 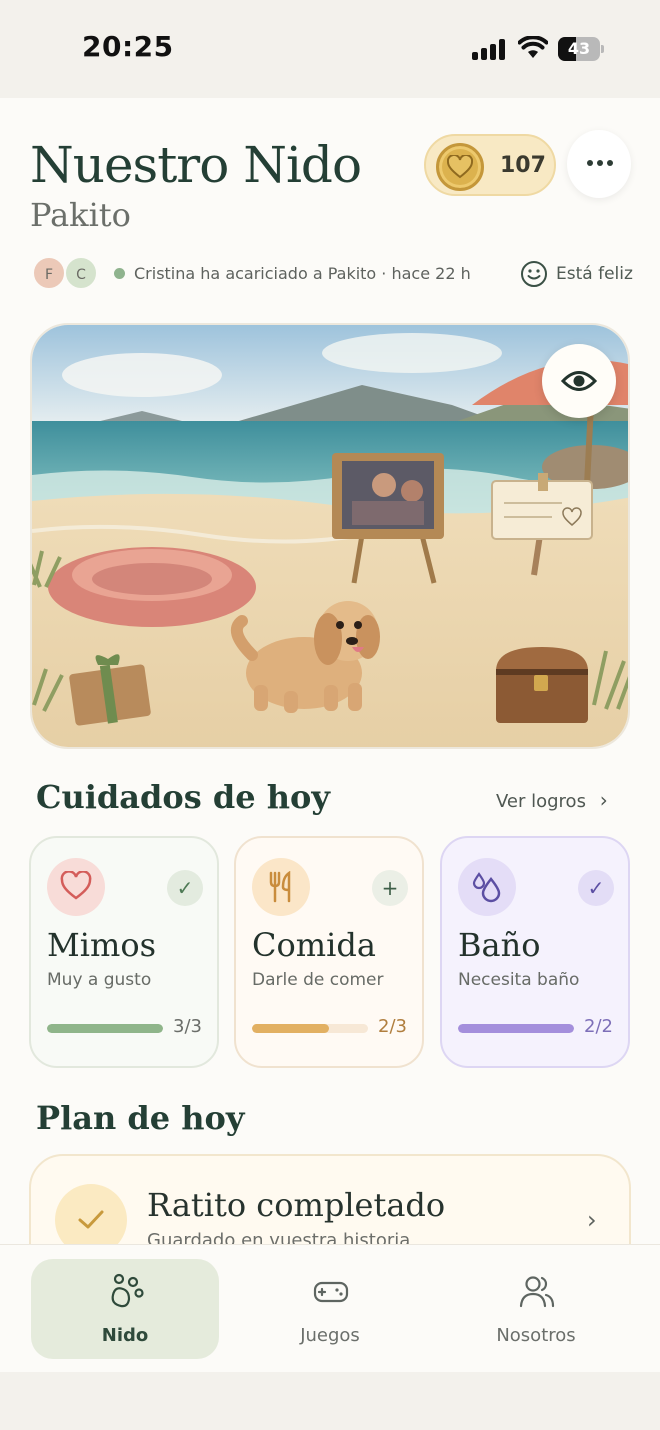 What do you see at coordinates (599, 164) in the screenshot?
I see `more-options-button` at bounding box center [599, 164].